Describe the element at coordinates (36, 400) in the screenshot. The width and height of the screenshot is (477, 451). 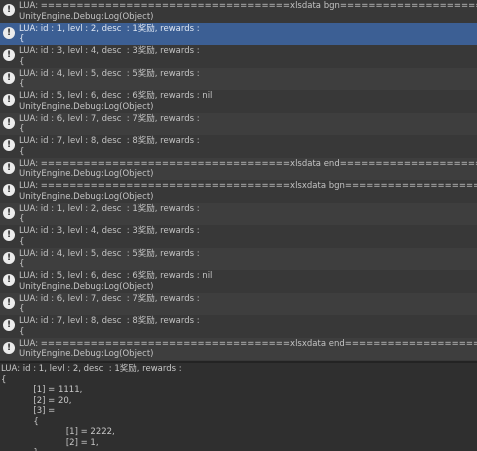
I see `detail-line: [2] = 20,` at that location.